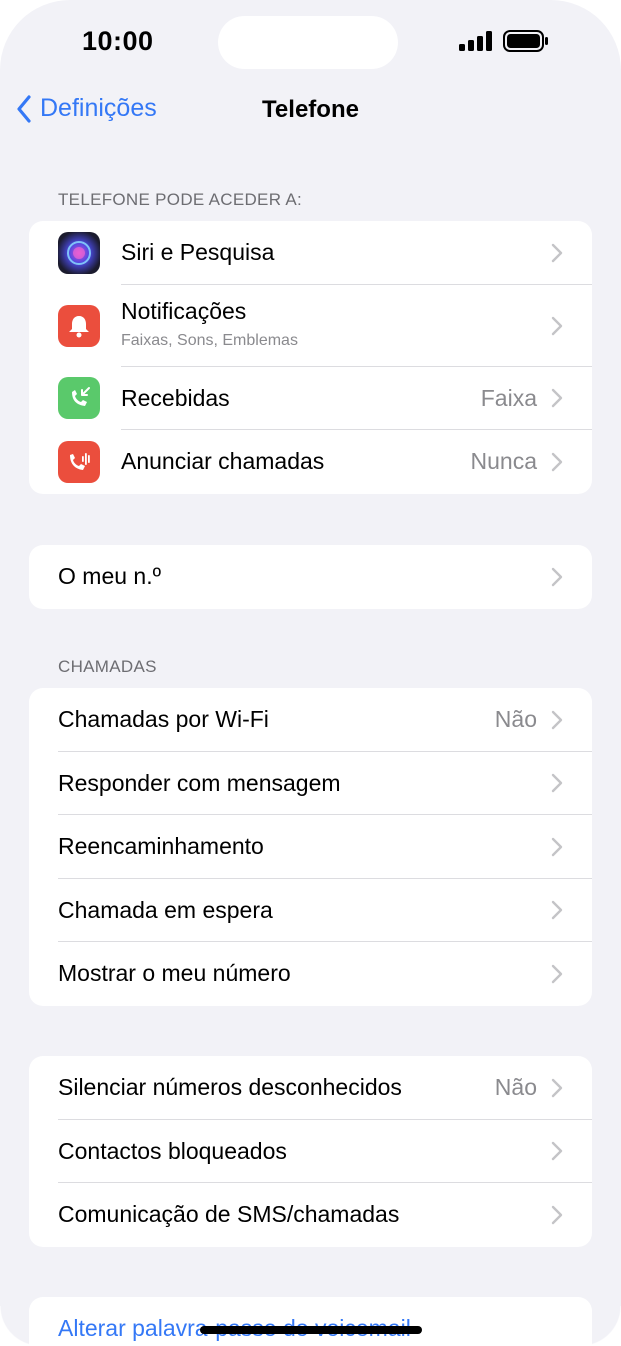 The height and width of the screenshot is (1346, 621). What do you see at coordinates (165, 909) in the screenshot?
I see `row-label: Chamada em espera` at bounding box center [165, 909].